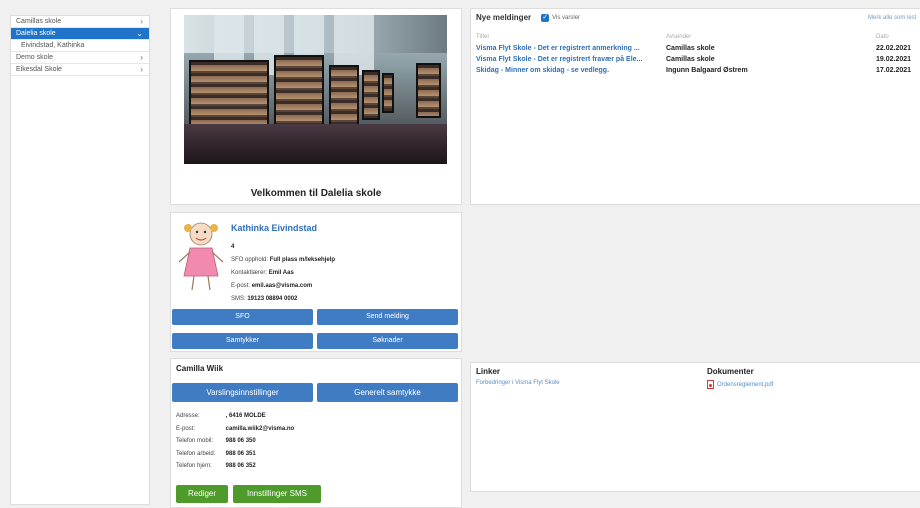  I want to click on checkmark-icon: ✓, so click(545, 17).